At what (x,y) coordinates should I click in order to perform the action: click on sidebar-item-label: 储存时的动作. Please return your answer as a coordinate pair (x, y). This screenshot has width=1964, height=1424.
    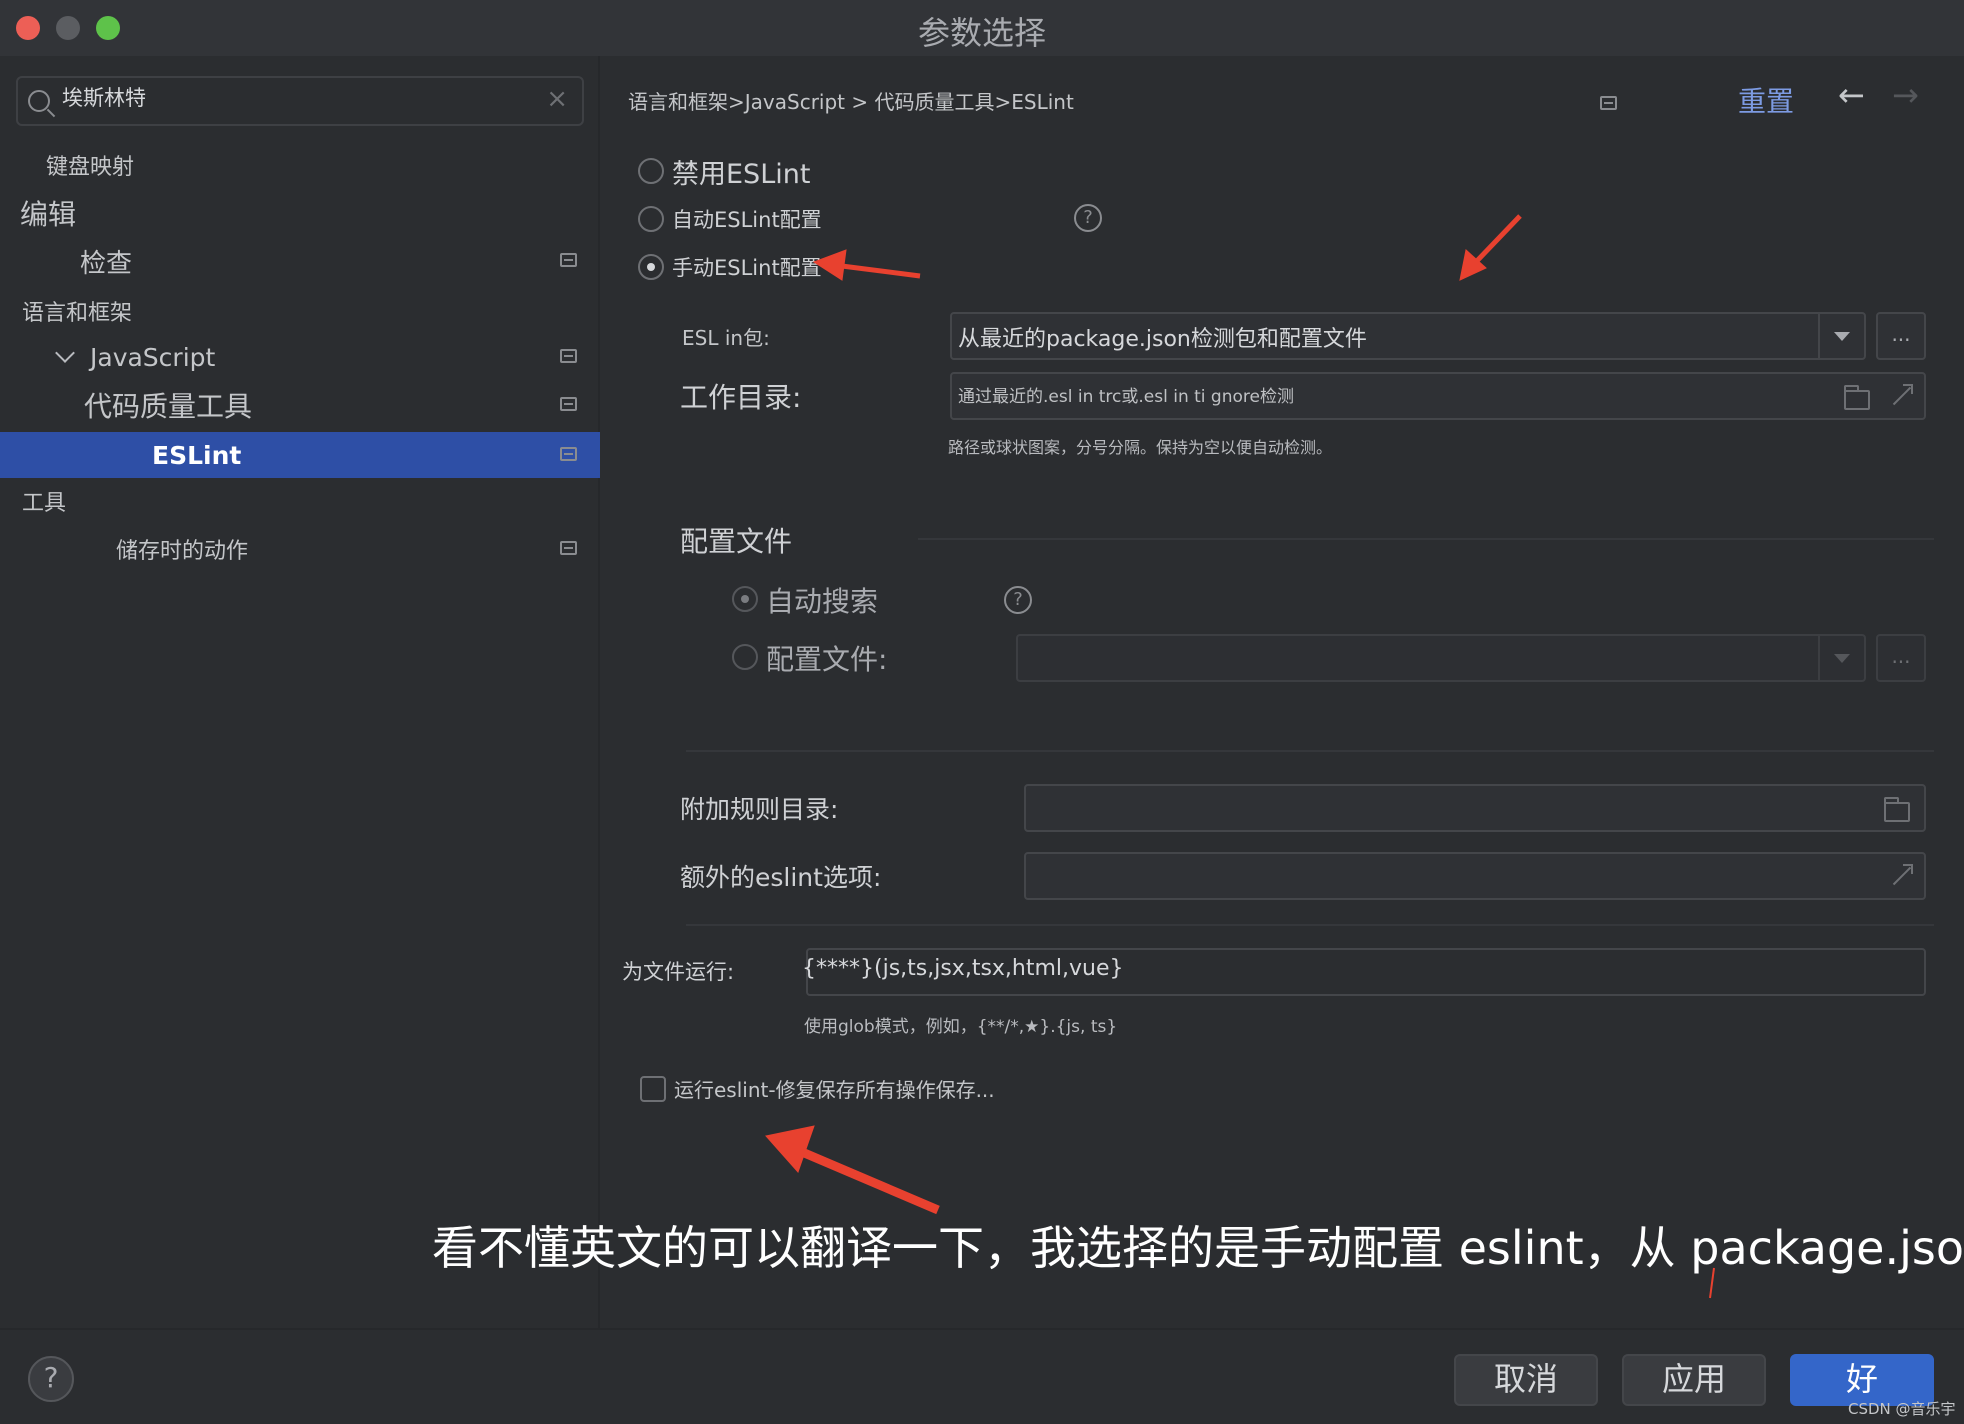
    Looking at the image, I should click on (182, 551).